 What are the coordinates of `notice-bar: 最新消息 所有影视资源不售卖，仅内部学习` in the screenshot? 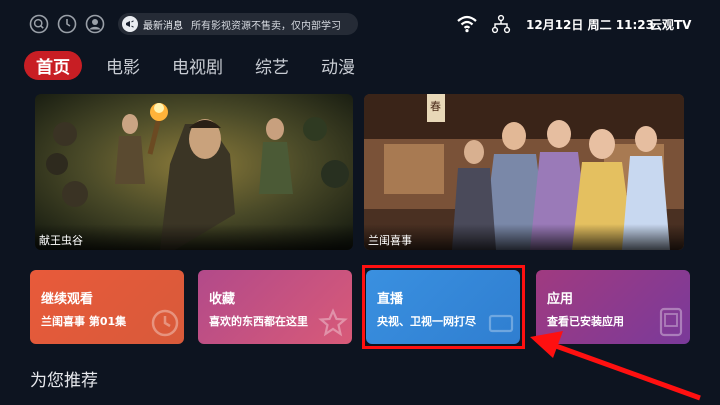 It's located at (238, 24).